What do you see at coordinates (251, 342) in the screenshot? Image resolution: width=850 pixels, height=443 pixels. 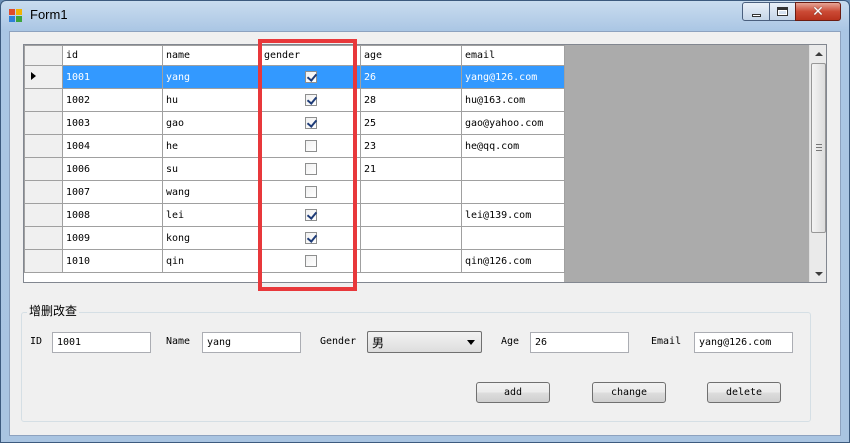 I see `name-field` at bounding box center [251, 342].